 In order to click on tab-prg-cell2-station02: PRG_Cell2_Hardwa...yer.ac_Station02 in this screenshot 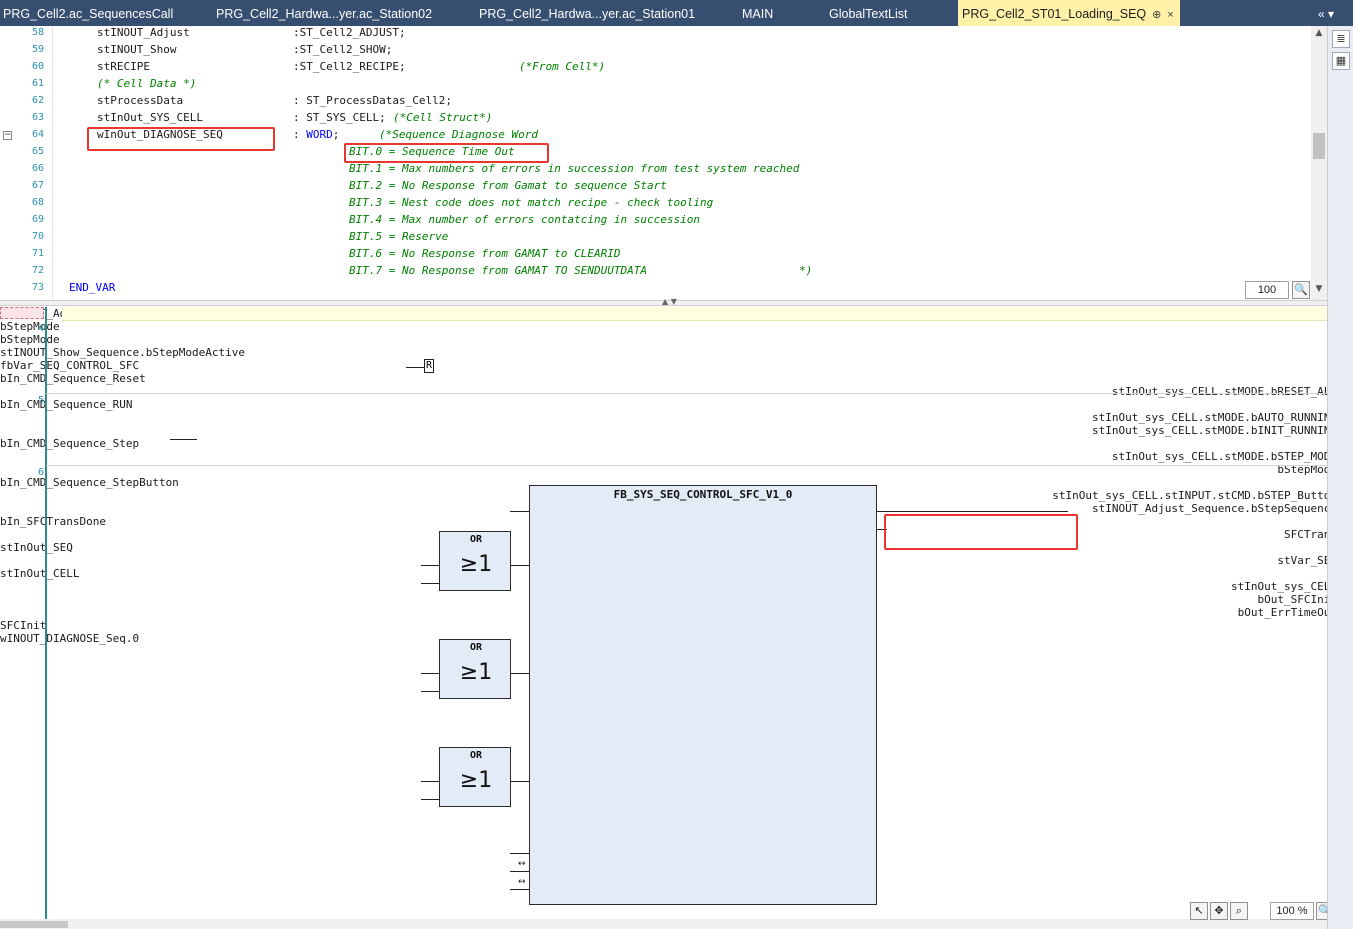, I will do `click(324, 13)`.